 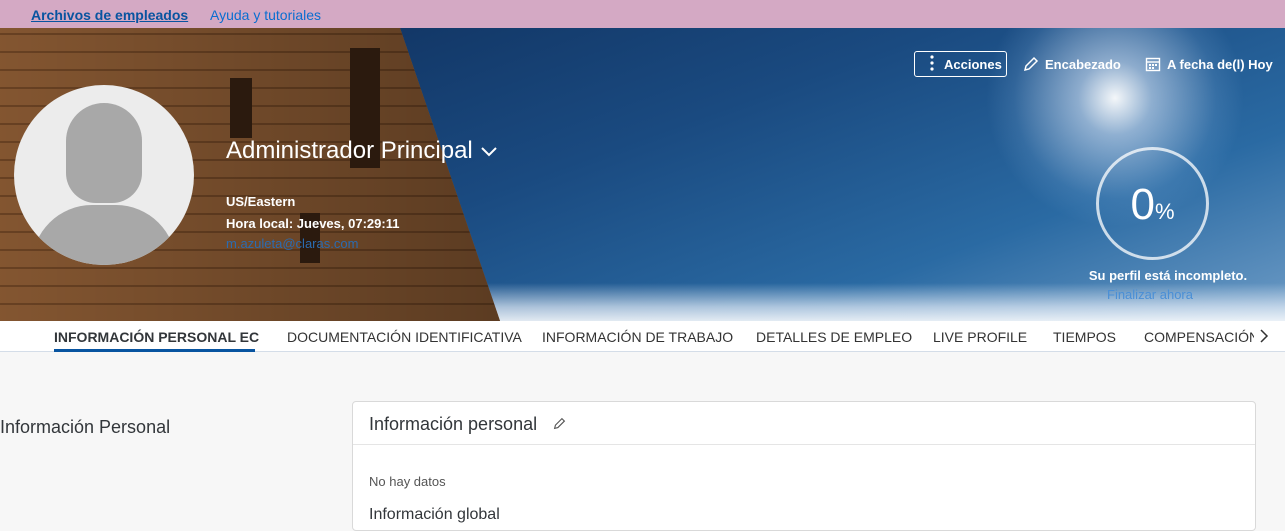 What do you see at coordinates (1168, 275) in the screenshot?
I see `profile-incomplete-text: Su perfil está incompleto.` at bounding box center [1168, 275].